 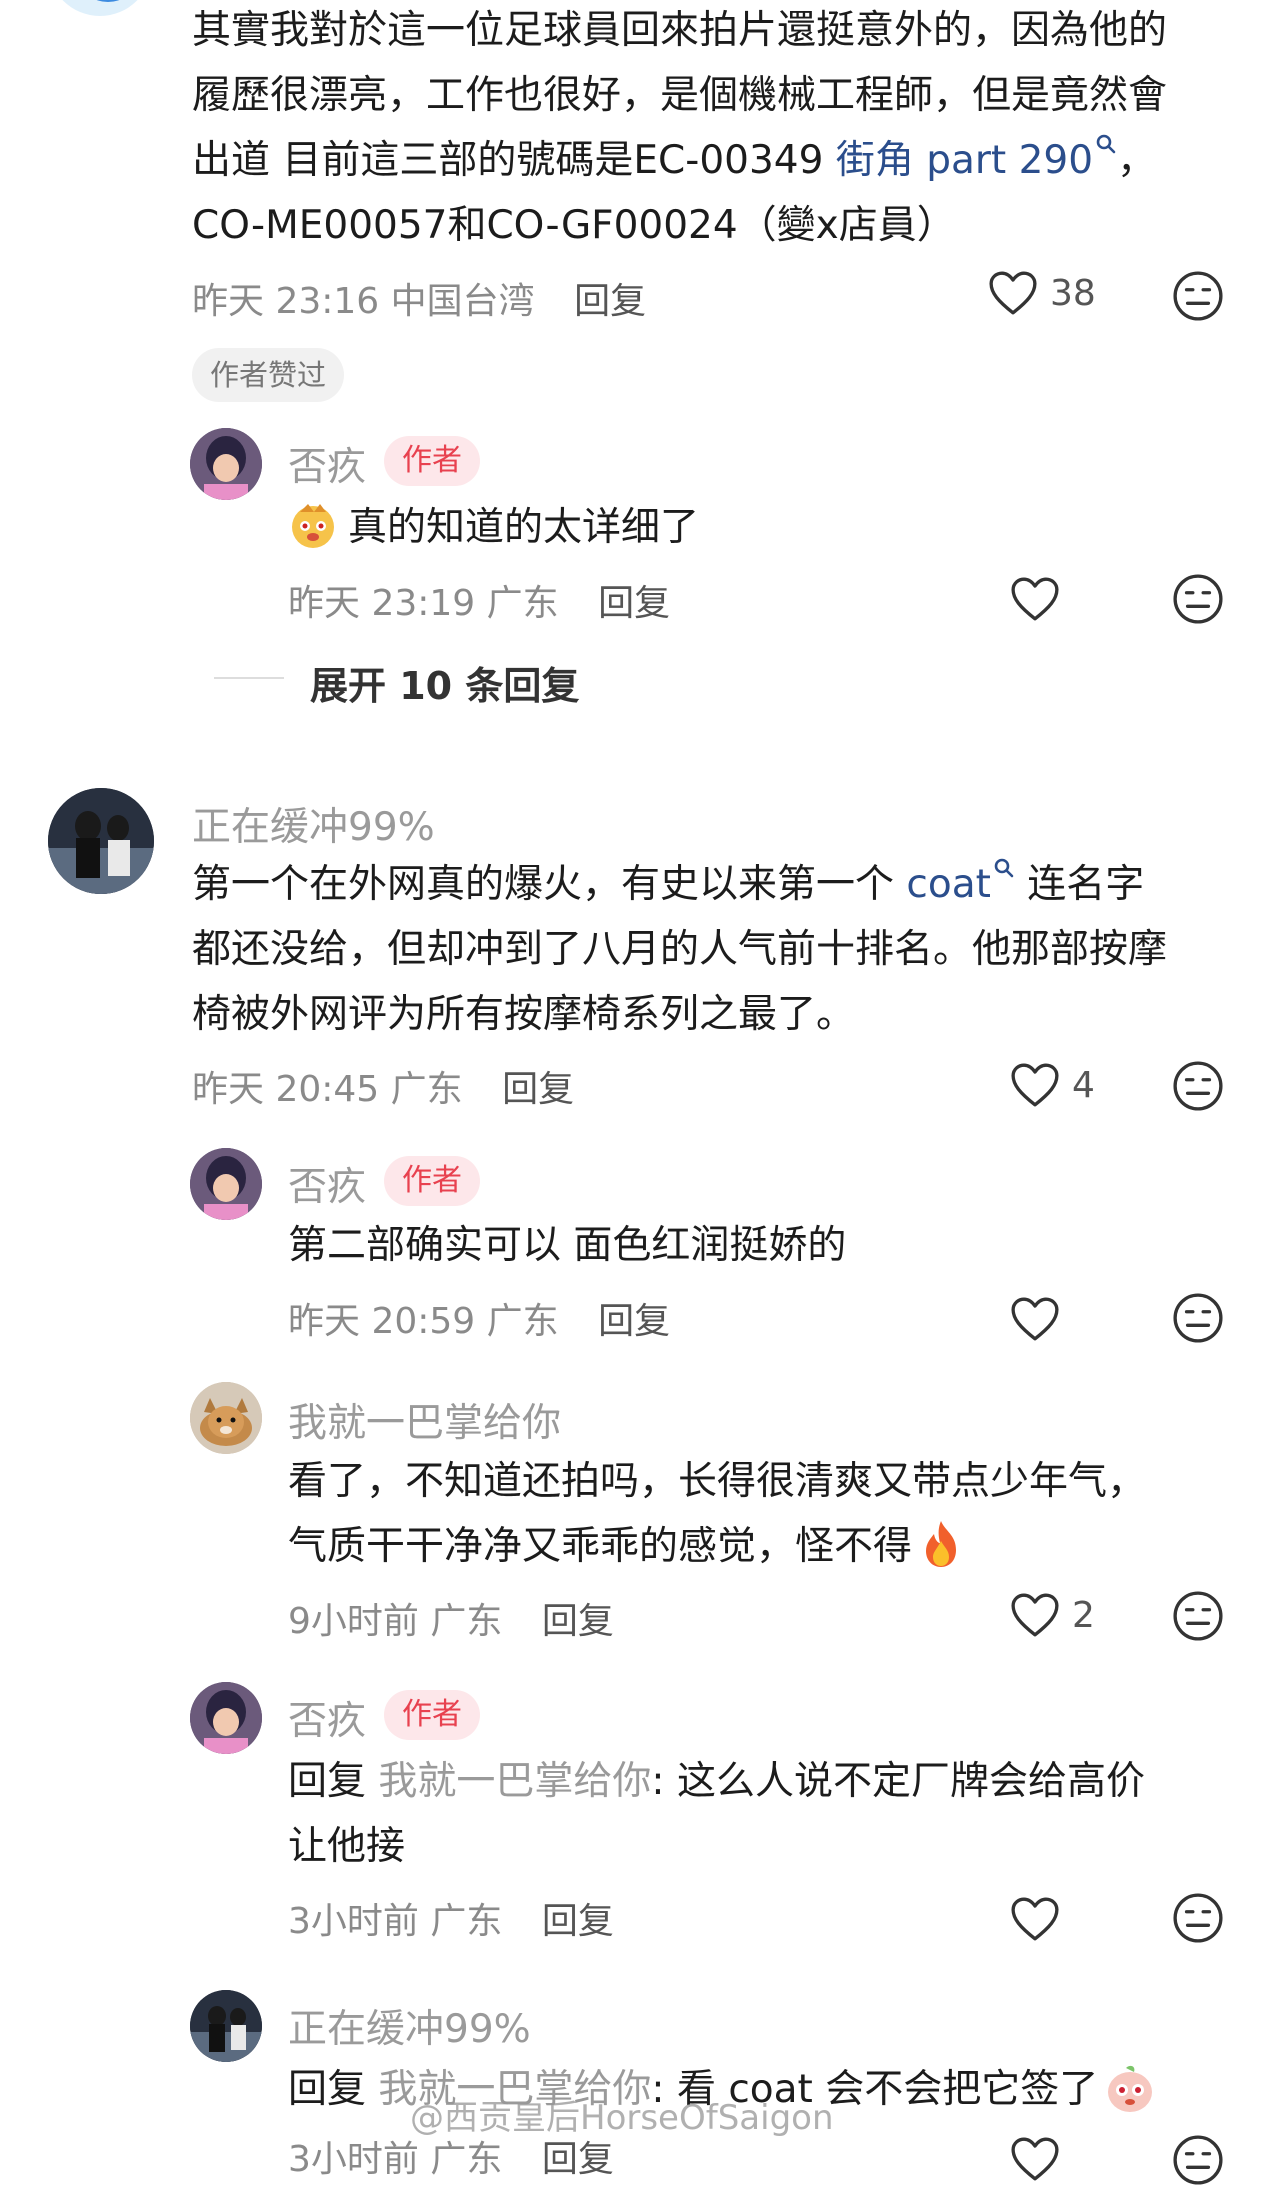 What do you see at coordinates (898, 1781) in the screenshot?
I see `reply-text-segment: : 这么人说不定厂牌会给高价` at bounding box center [898, 1781].